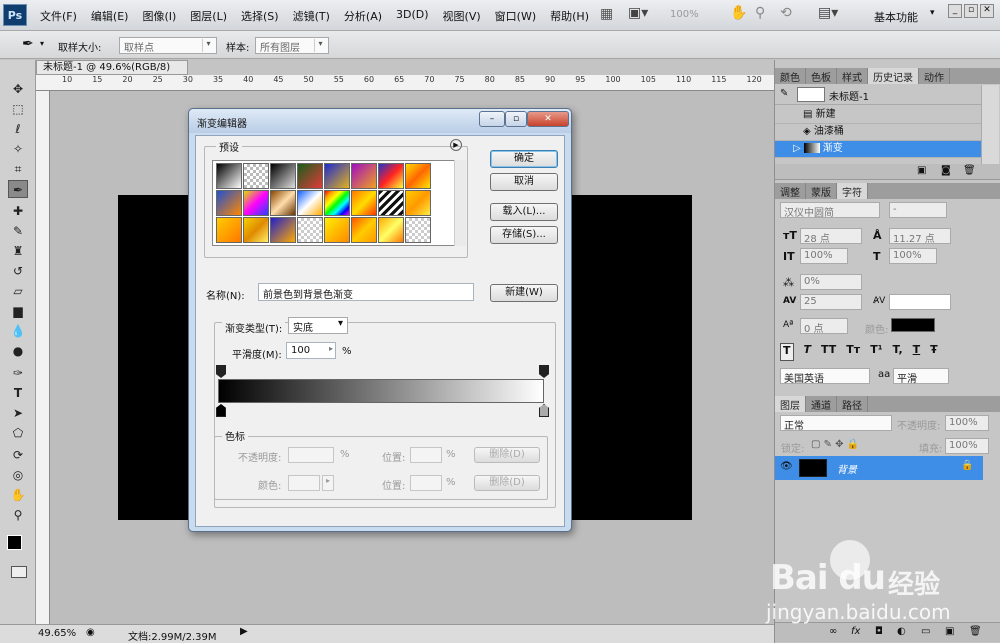  What do you see at coordinates (790, 404) in the screenshot?
I see `tab-layers: 图层` at bounding box center [790, 404].